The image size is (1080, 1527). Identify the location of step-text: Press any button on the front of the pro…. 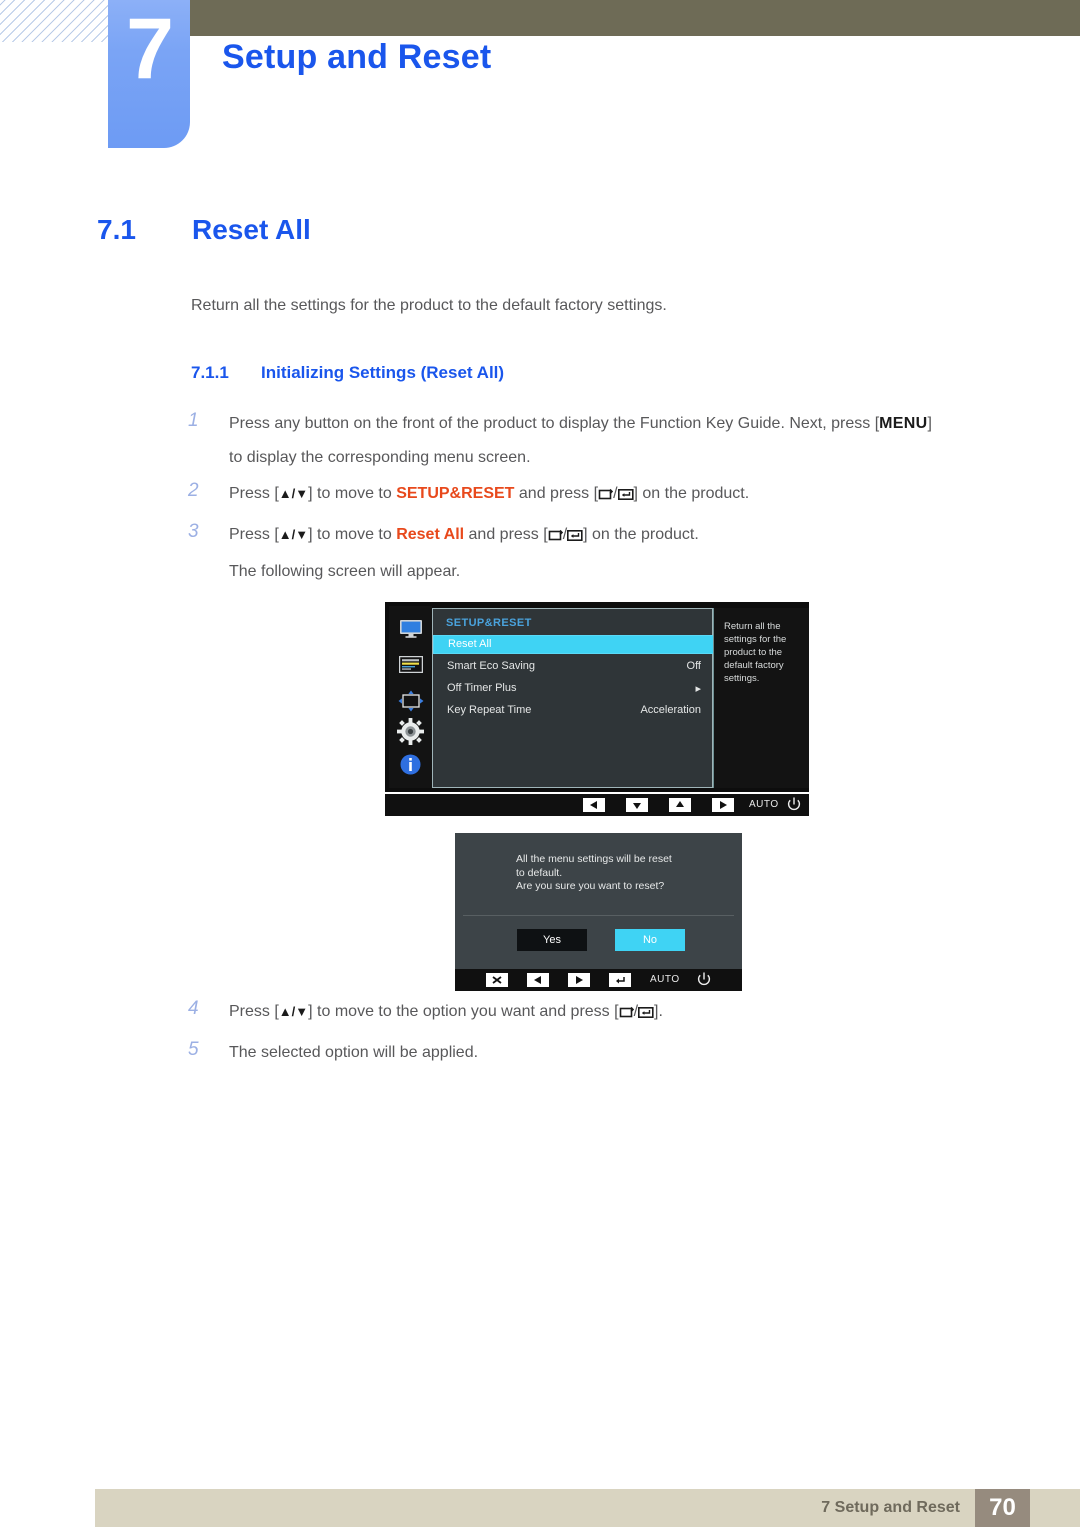
(580, 423).